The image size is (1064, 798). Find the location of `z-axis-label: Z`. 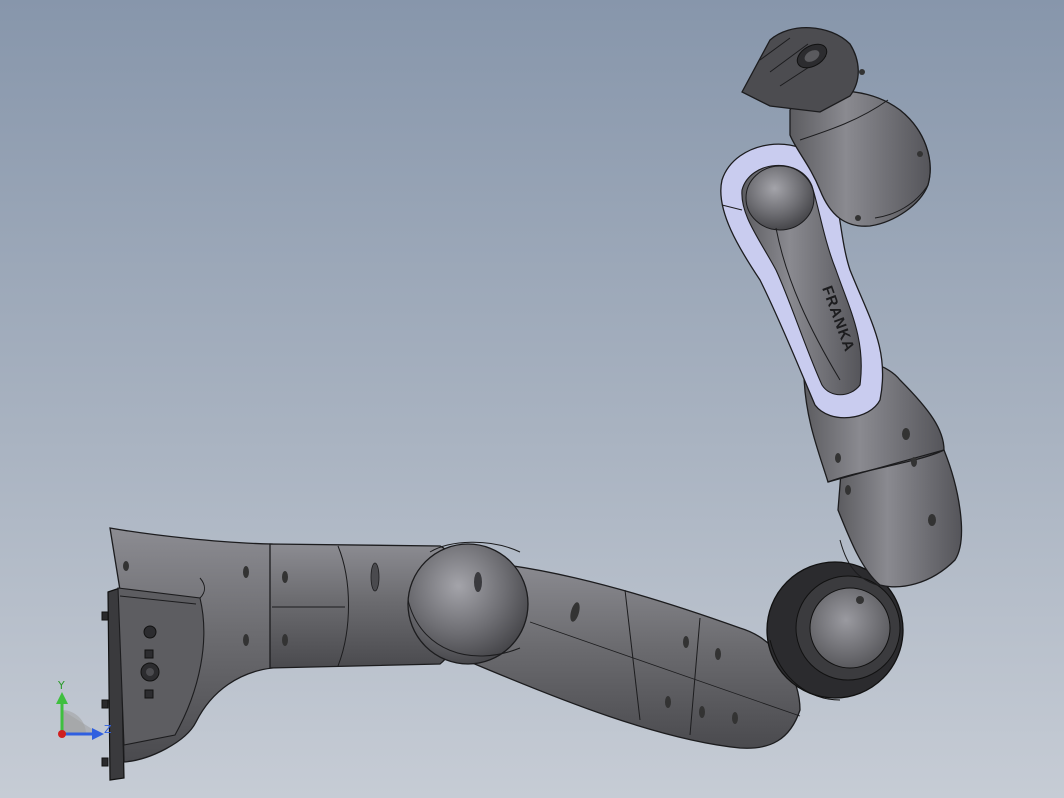

z-axis-label: Z is located at coordinates (108, 729).